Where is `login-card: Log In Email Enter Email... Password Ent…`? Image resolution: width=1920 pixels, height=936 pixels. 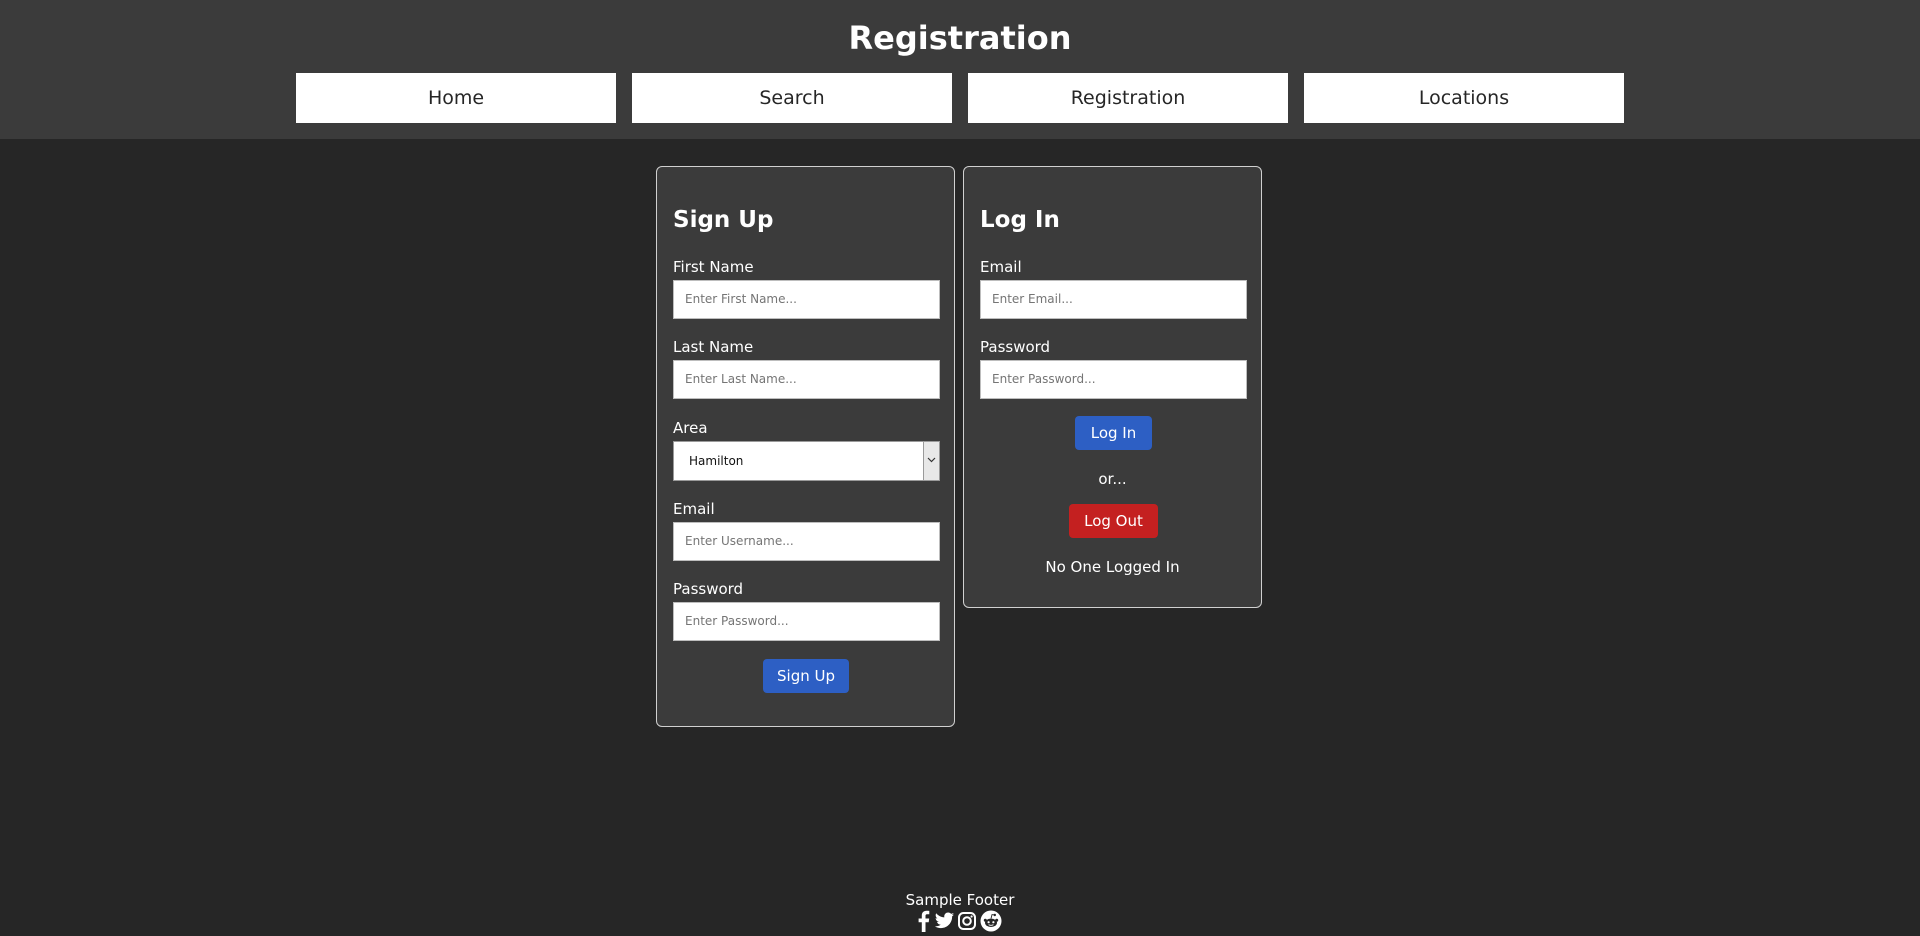 login-card: Log In Email Enter Email... Password Ent… is located at coordinates (1112, 387).